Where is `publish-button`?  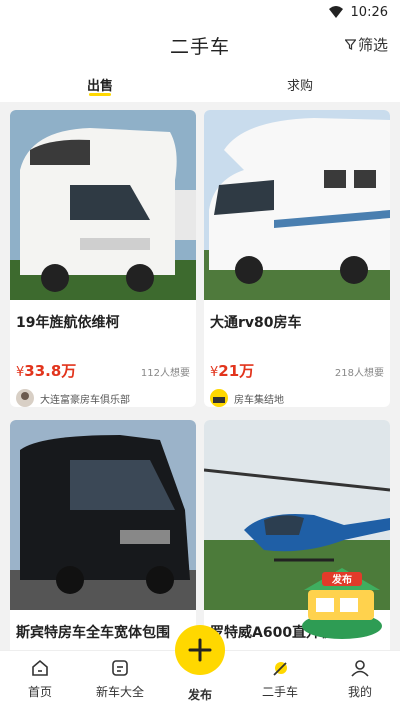
publish-button is located at coordinates (200, 650).